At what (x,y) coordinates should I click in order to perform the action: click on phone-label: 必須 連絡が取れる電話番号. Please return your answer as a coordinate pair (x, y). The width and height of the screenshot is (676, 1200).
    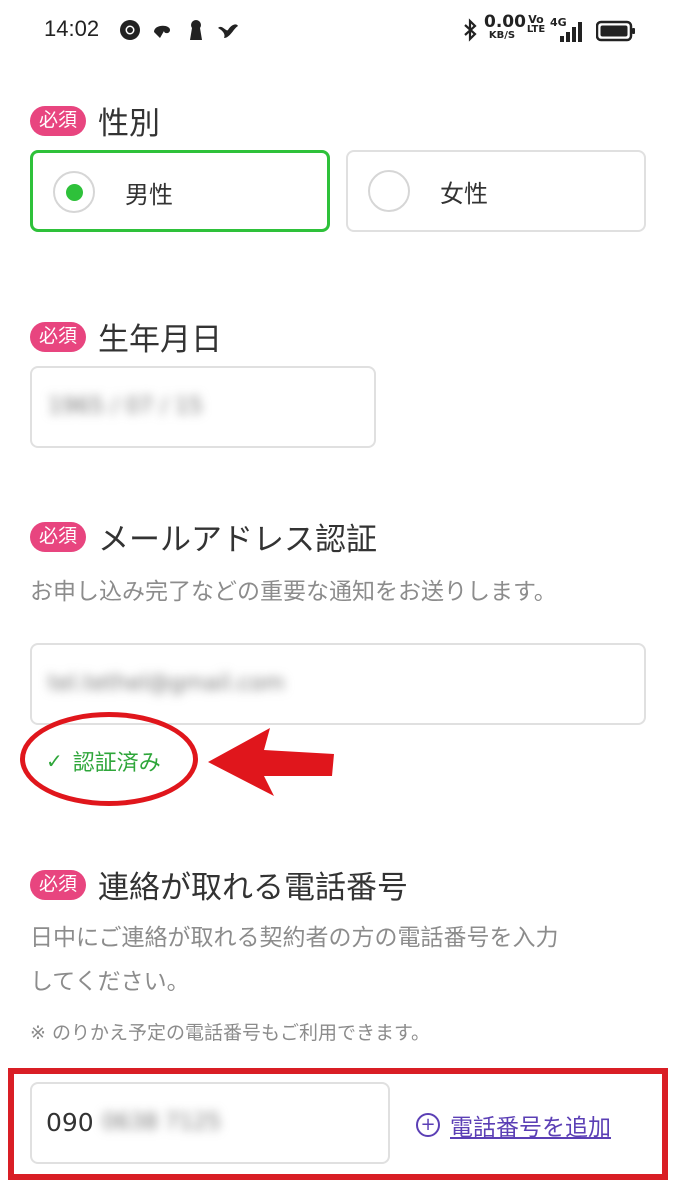
    Looking at the image, I should click on (219, 884).